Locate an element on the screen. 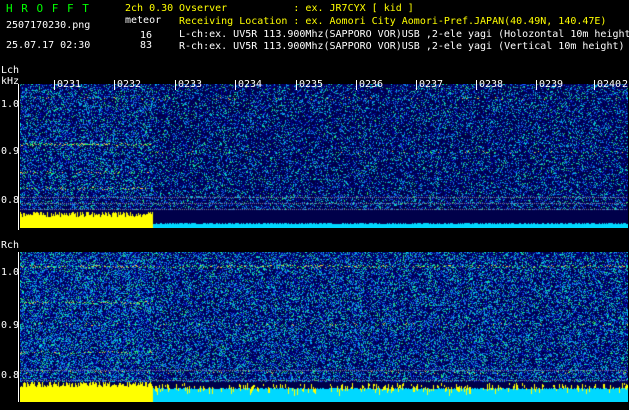 This screenshot has width=629, height=410. time-label-0232: 0232 is located at coordinates (129, 84).